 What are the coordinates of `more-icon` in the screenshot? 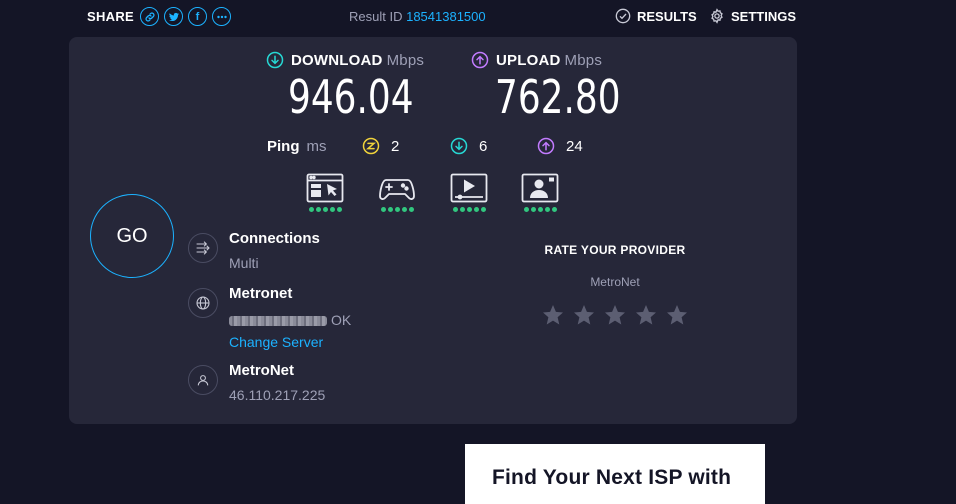 It's located at (221, 16).